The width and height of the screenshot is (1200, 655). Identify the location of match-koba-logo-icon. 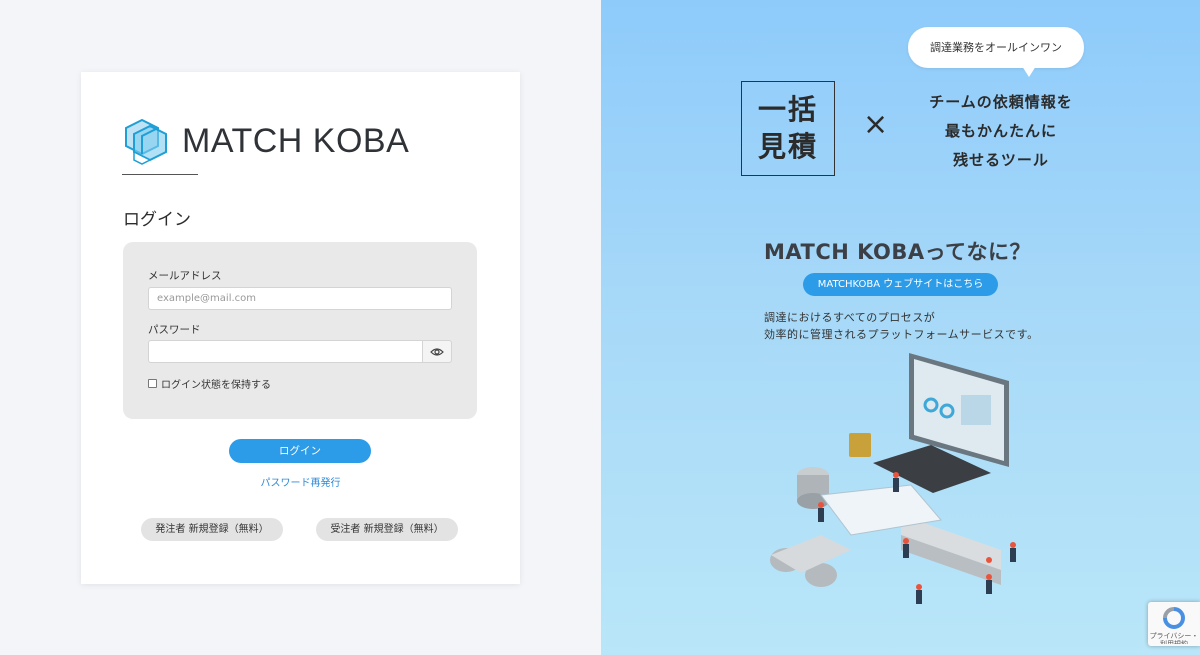
(146, 141).